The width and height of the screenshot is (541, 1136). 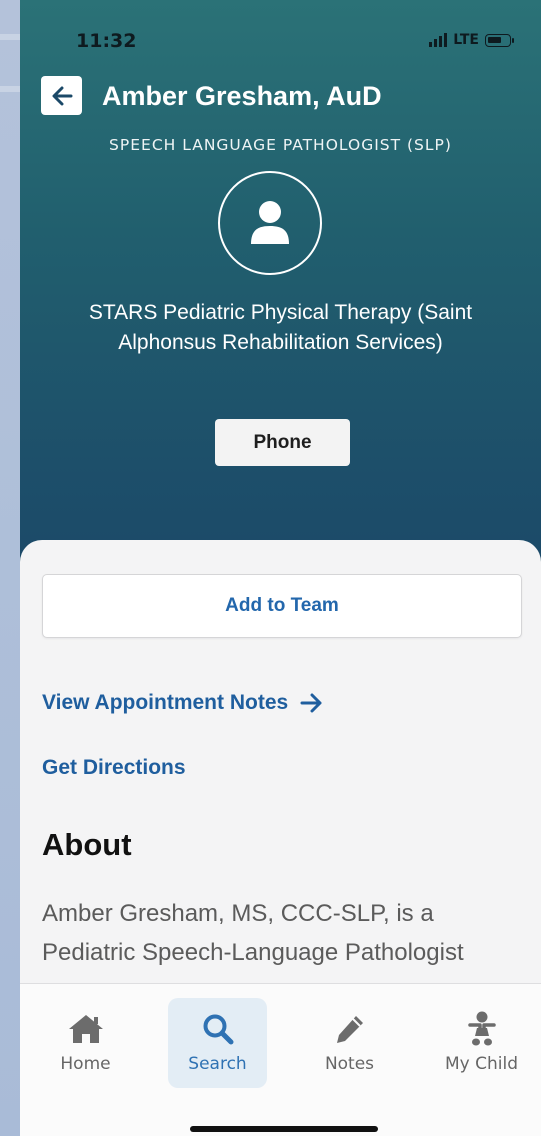 What do you see at coordinates (106, 41) in the screenshot?
I see `status-time: 11:32` at bounding box center [106, 41].